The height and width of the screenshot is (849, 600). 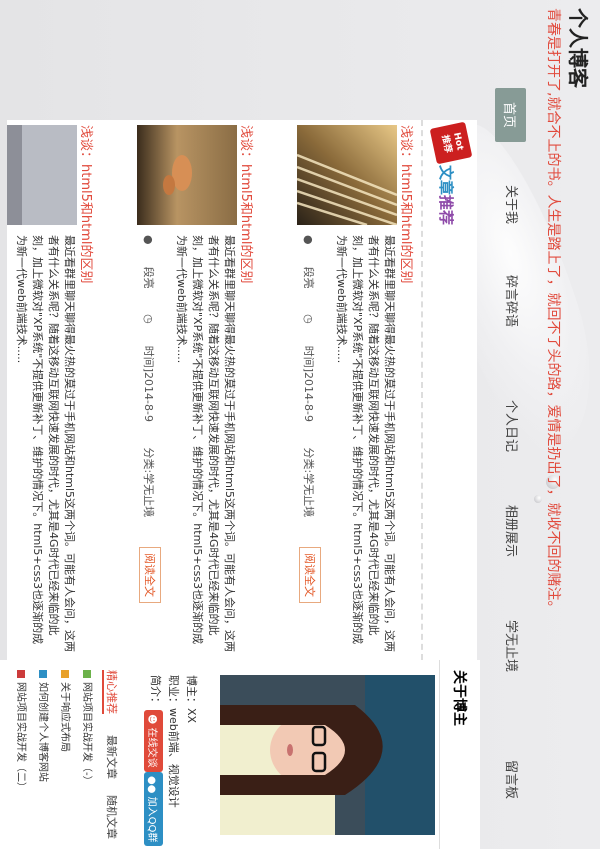 I want to click on section-divider, so click(x=422, y=390).